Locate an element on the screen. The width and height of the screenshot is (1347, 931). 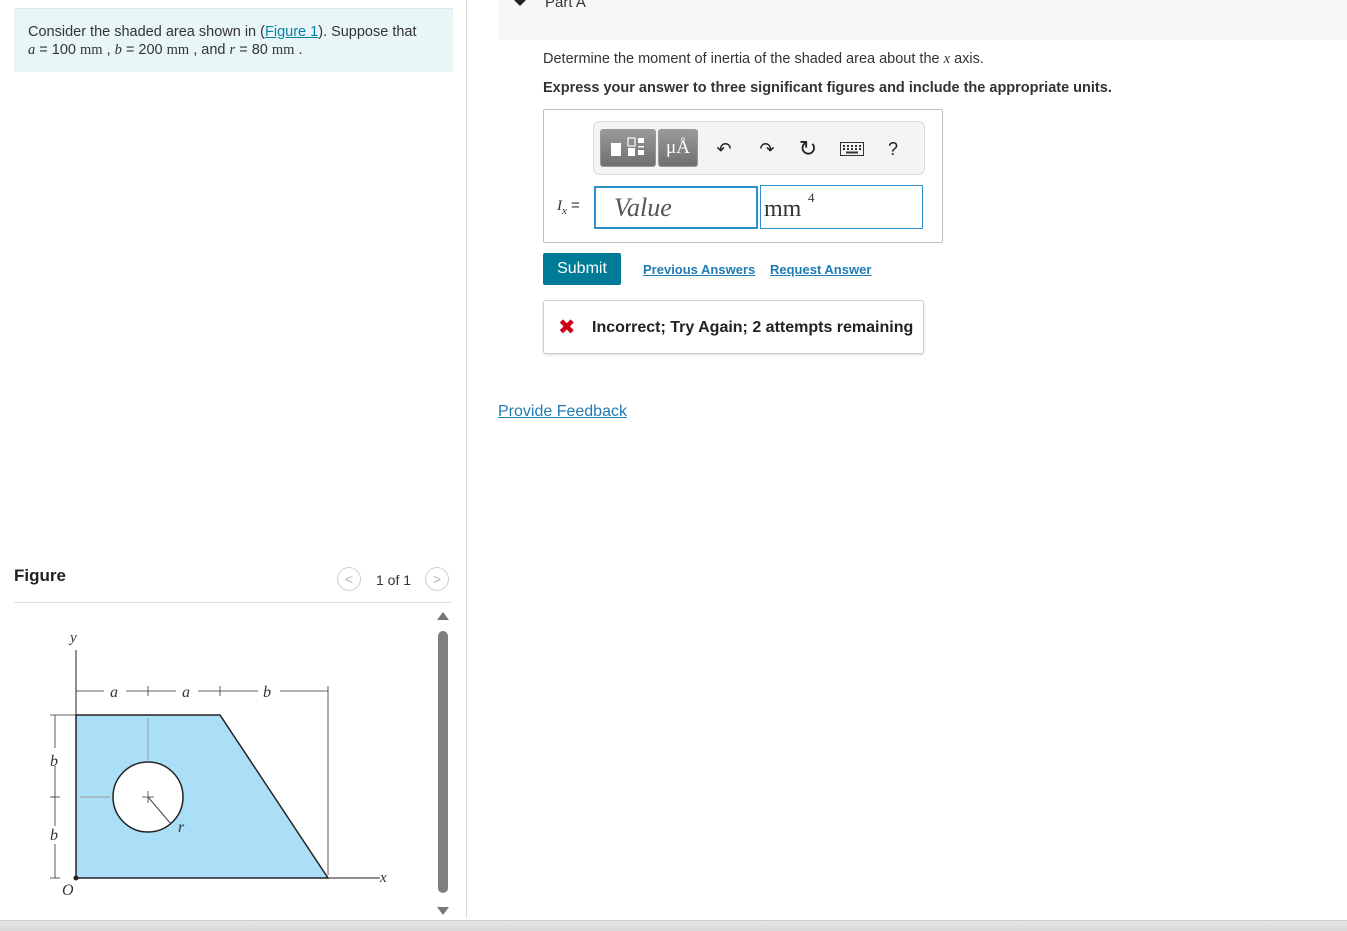
figure-diagram: a a b b b y x O r is located at coordinates (216, 764).